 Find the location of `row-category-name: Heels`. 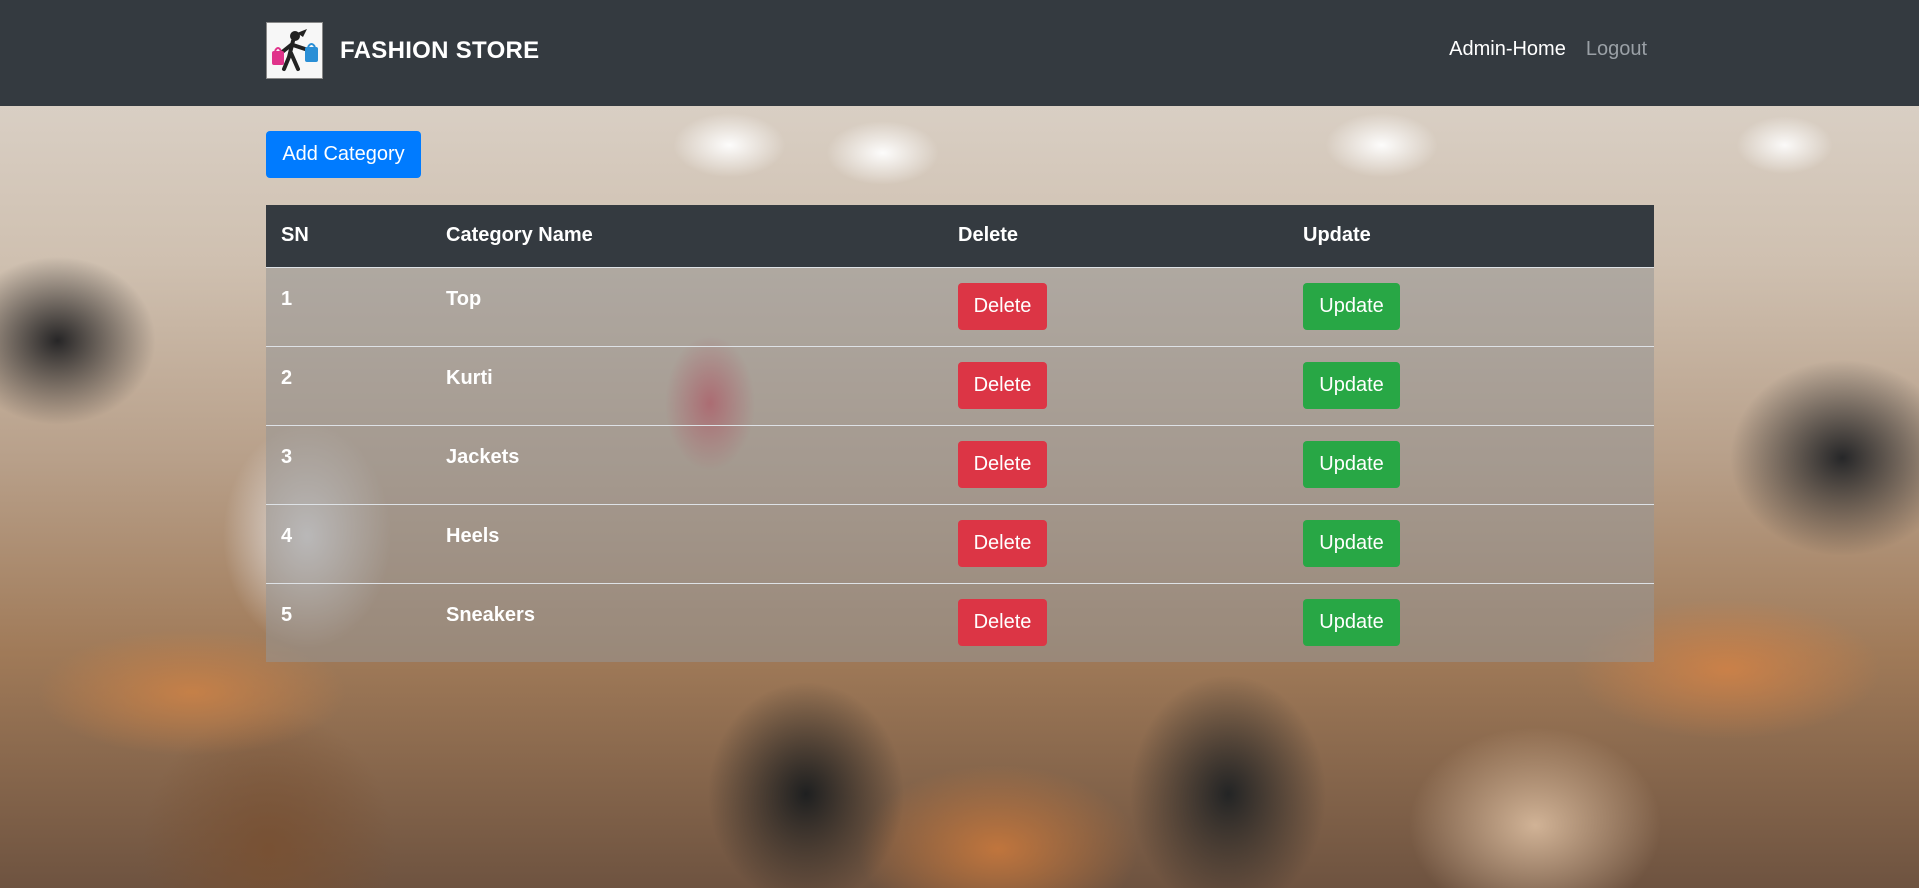

row-category-name: Heels is located at coordinates (473, 535).